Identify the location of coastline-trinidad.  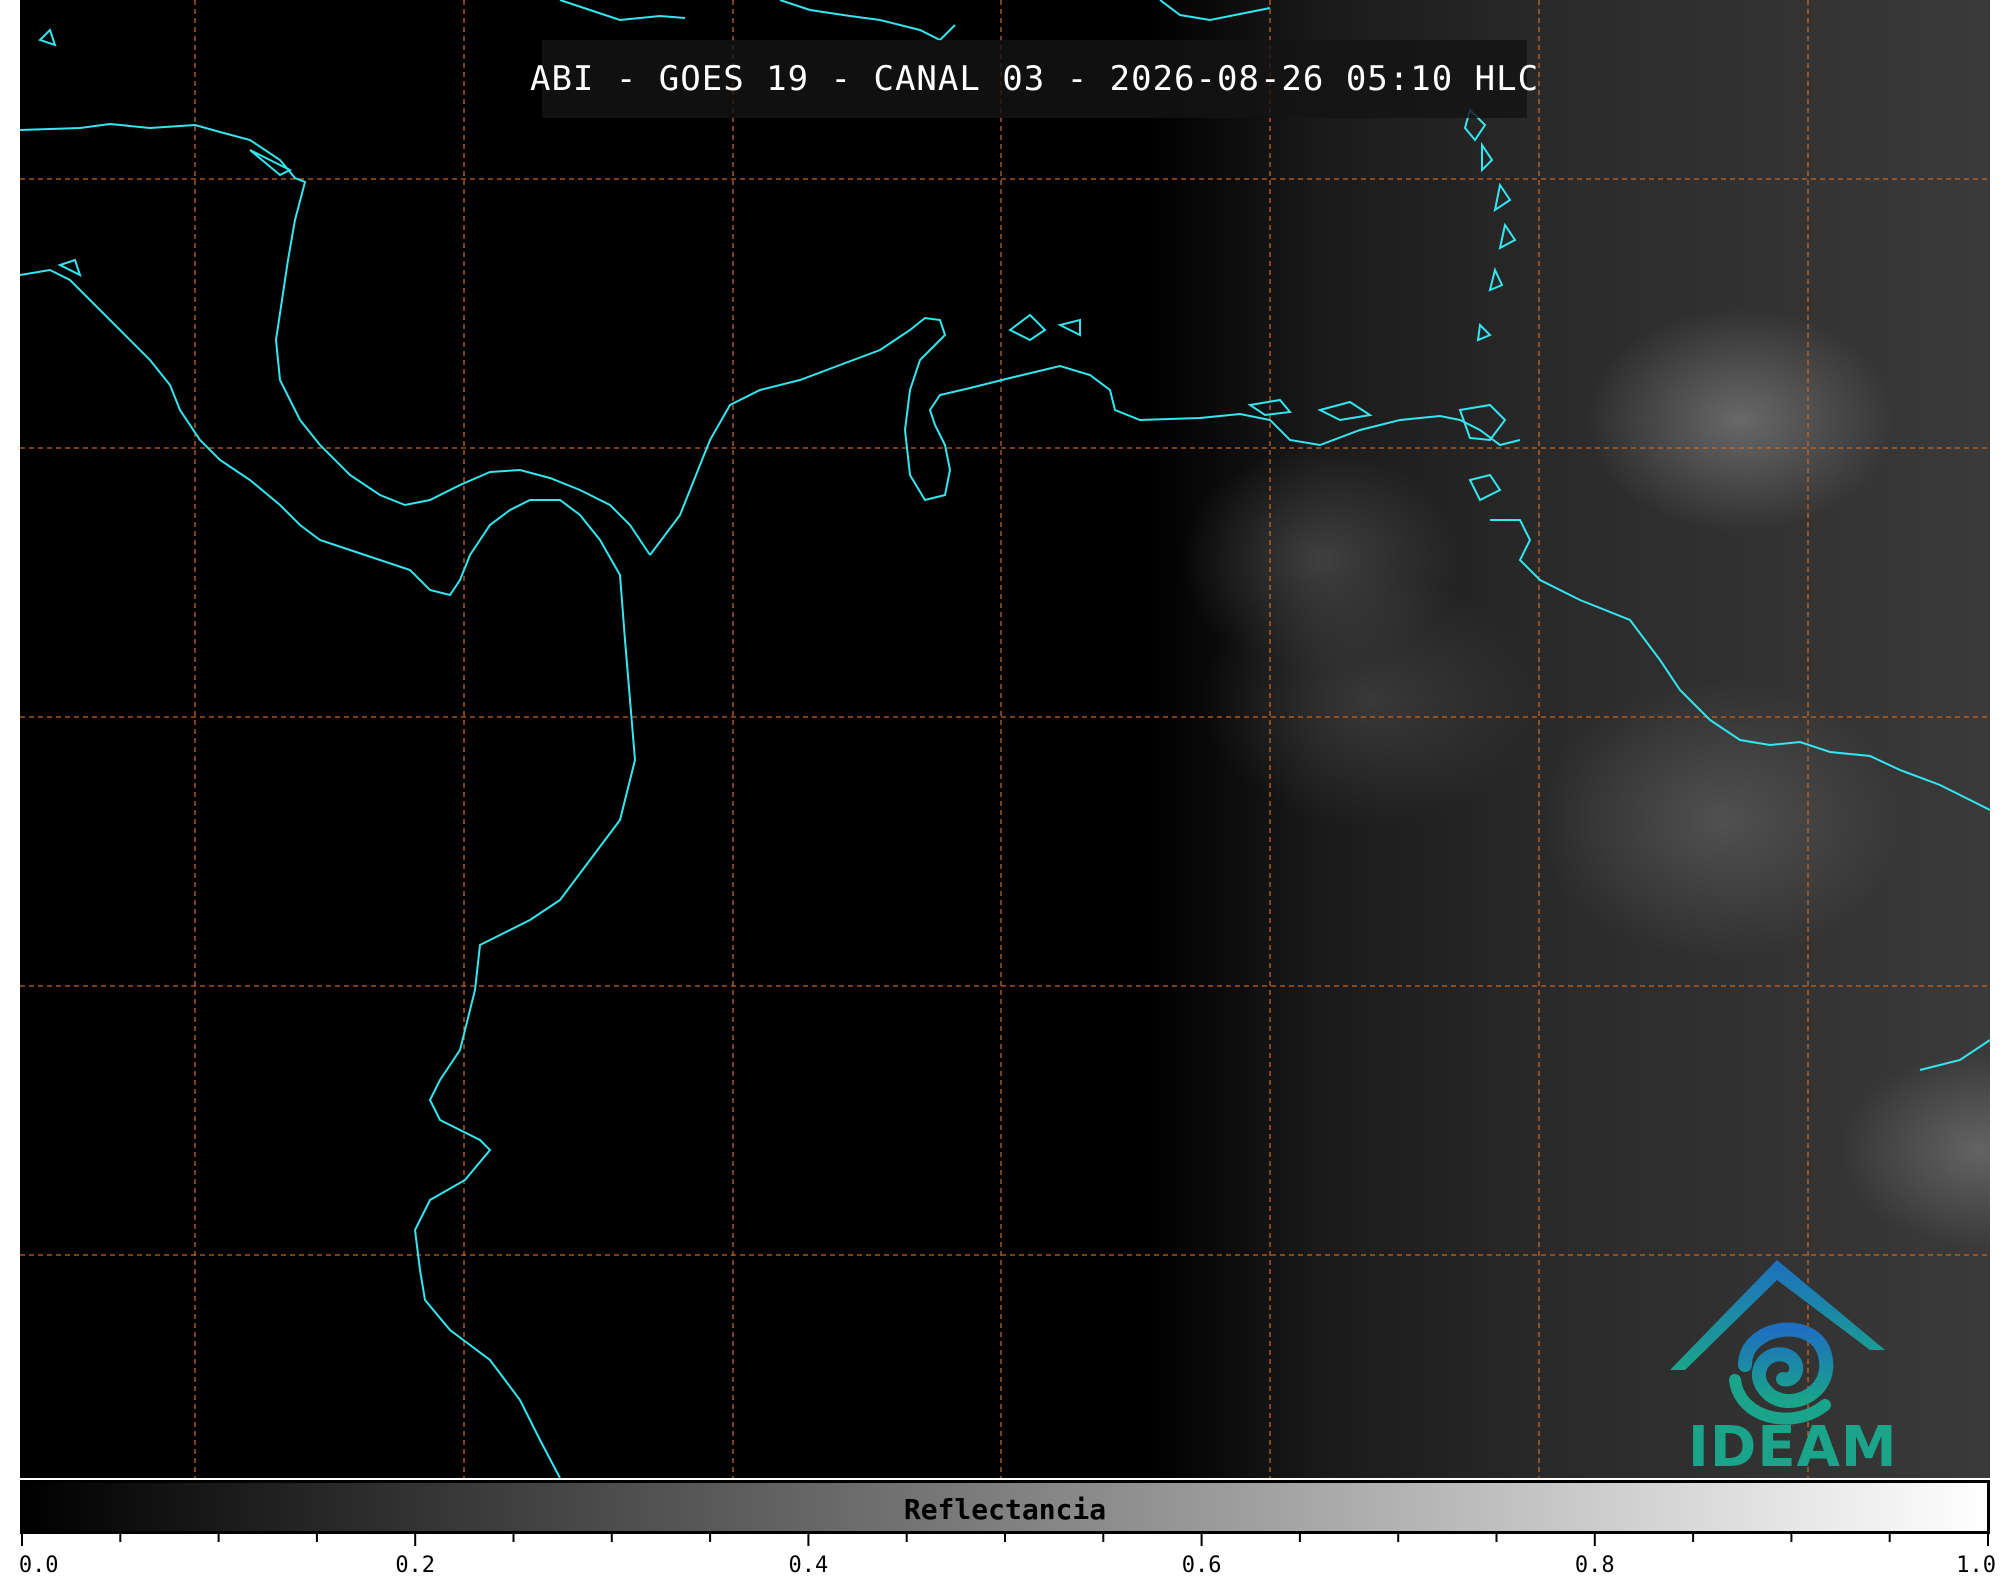
(1482, 452).